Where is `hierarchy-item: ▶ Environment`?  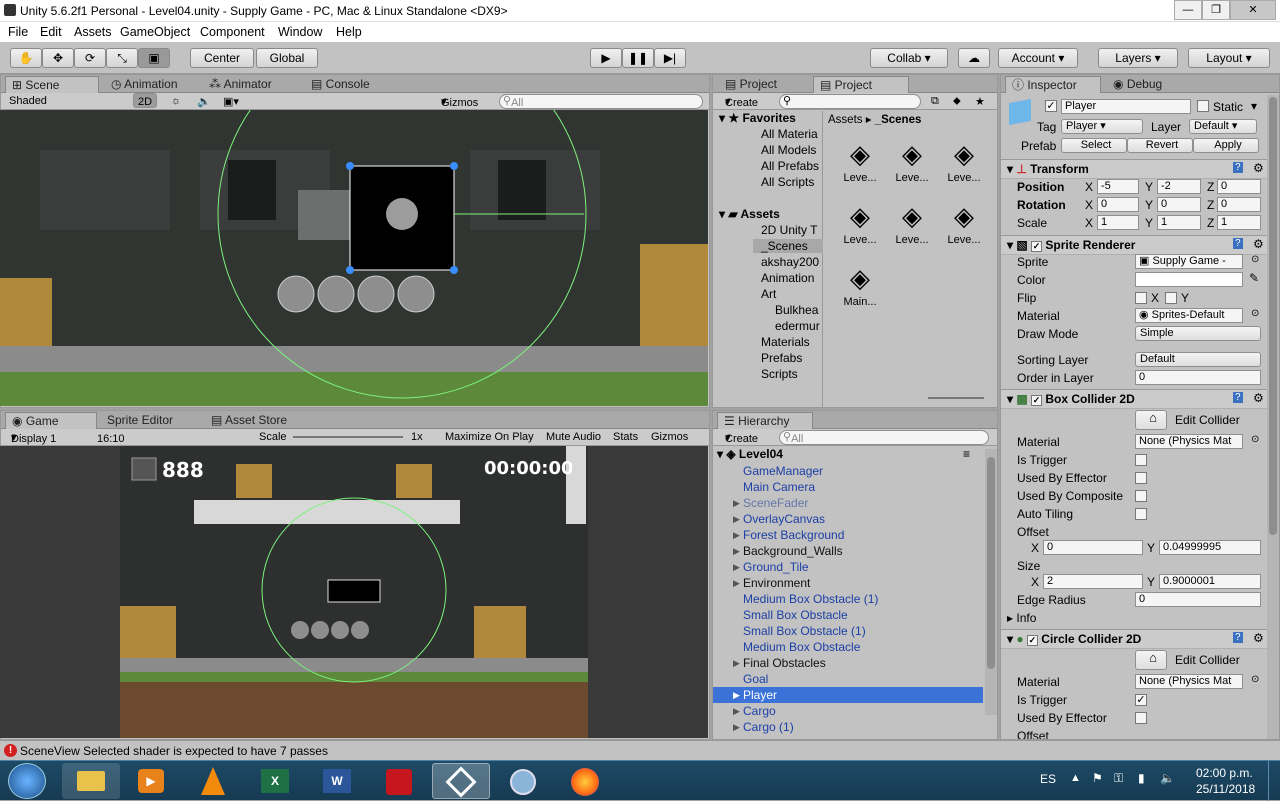 hierarchy-item: ▶ Environment is located at coordinates (848, 583).